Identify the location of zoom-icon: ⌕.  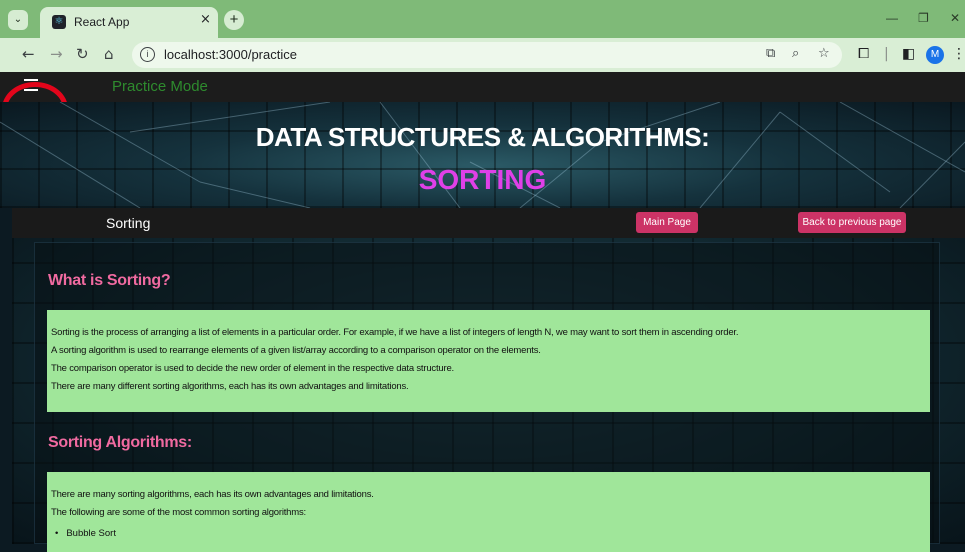
(795, 53).